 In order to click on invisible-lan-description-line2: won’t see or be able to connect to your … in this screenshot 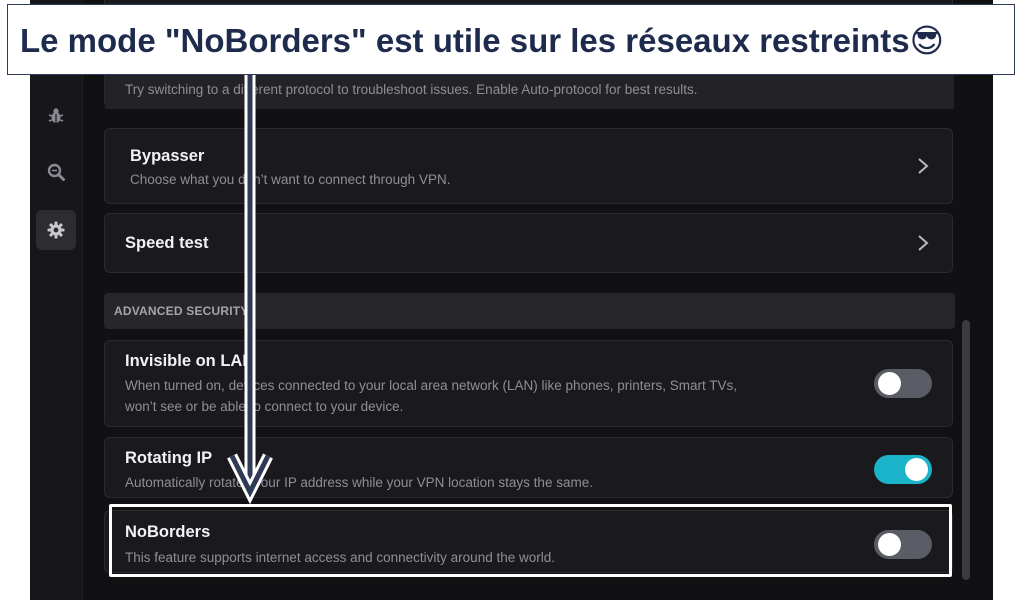, I will do `click(264, 406)`.